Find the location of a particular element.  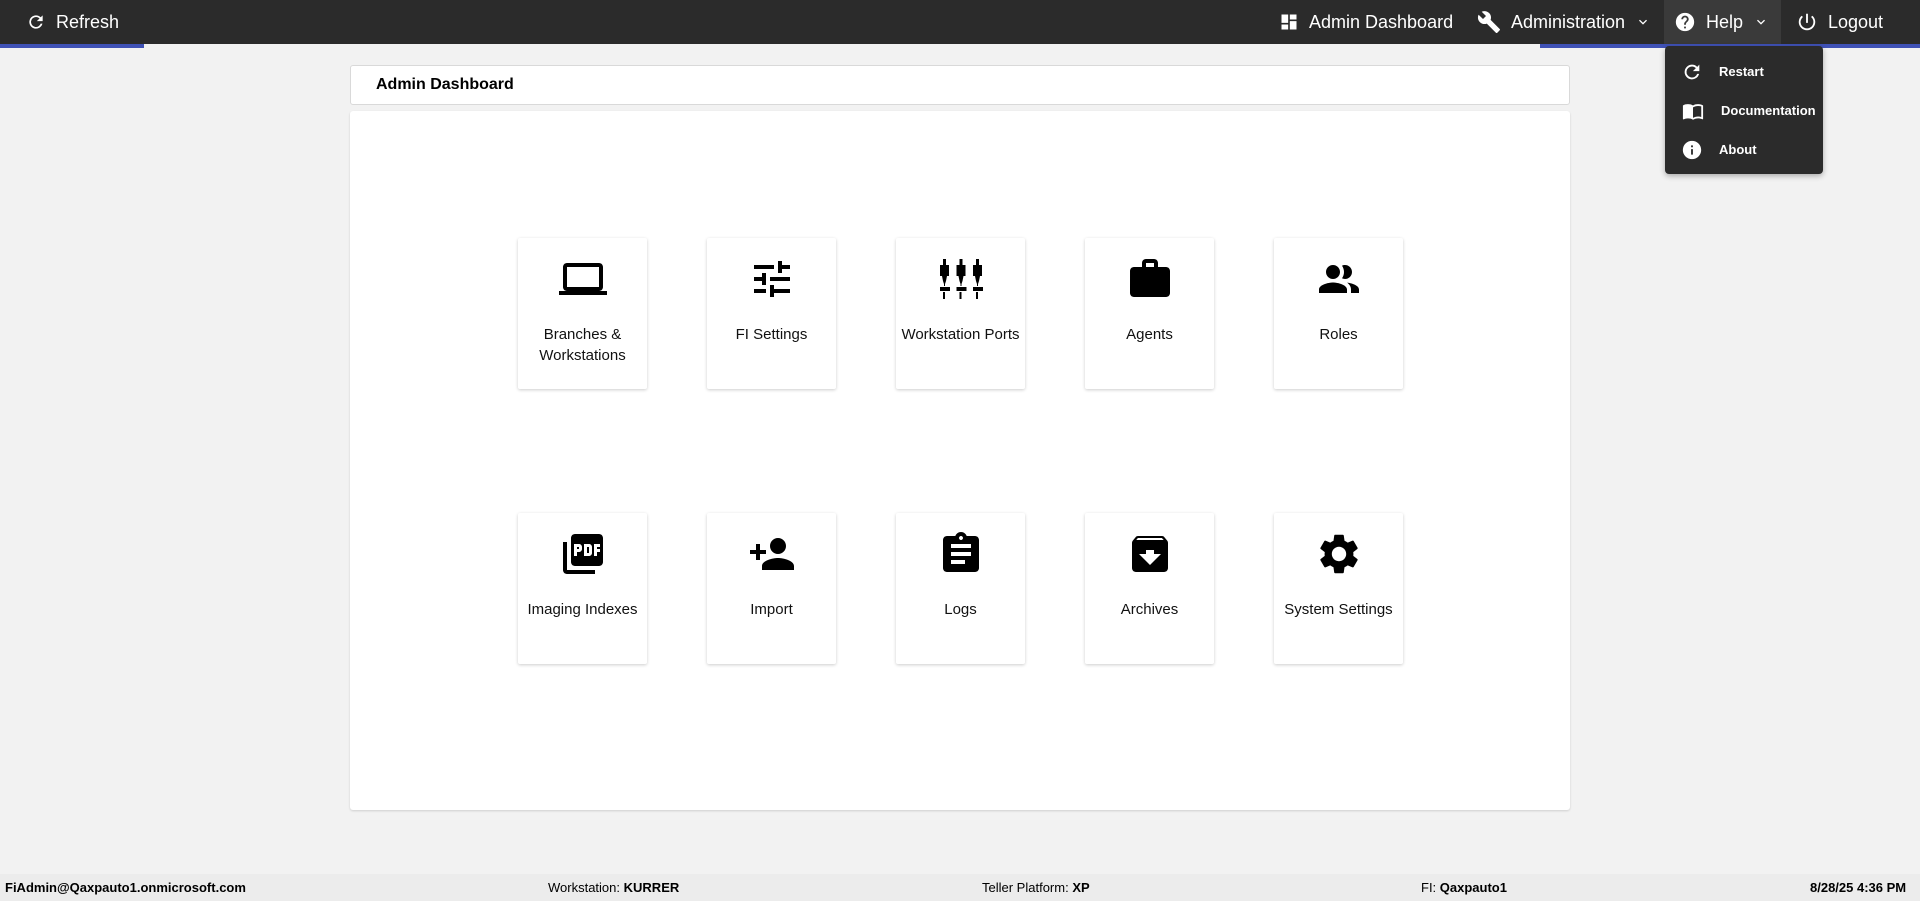

people-icon is located at coordinates (1338, 279).